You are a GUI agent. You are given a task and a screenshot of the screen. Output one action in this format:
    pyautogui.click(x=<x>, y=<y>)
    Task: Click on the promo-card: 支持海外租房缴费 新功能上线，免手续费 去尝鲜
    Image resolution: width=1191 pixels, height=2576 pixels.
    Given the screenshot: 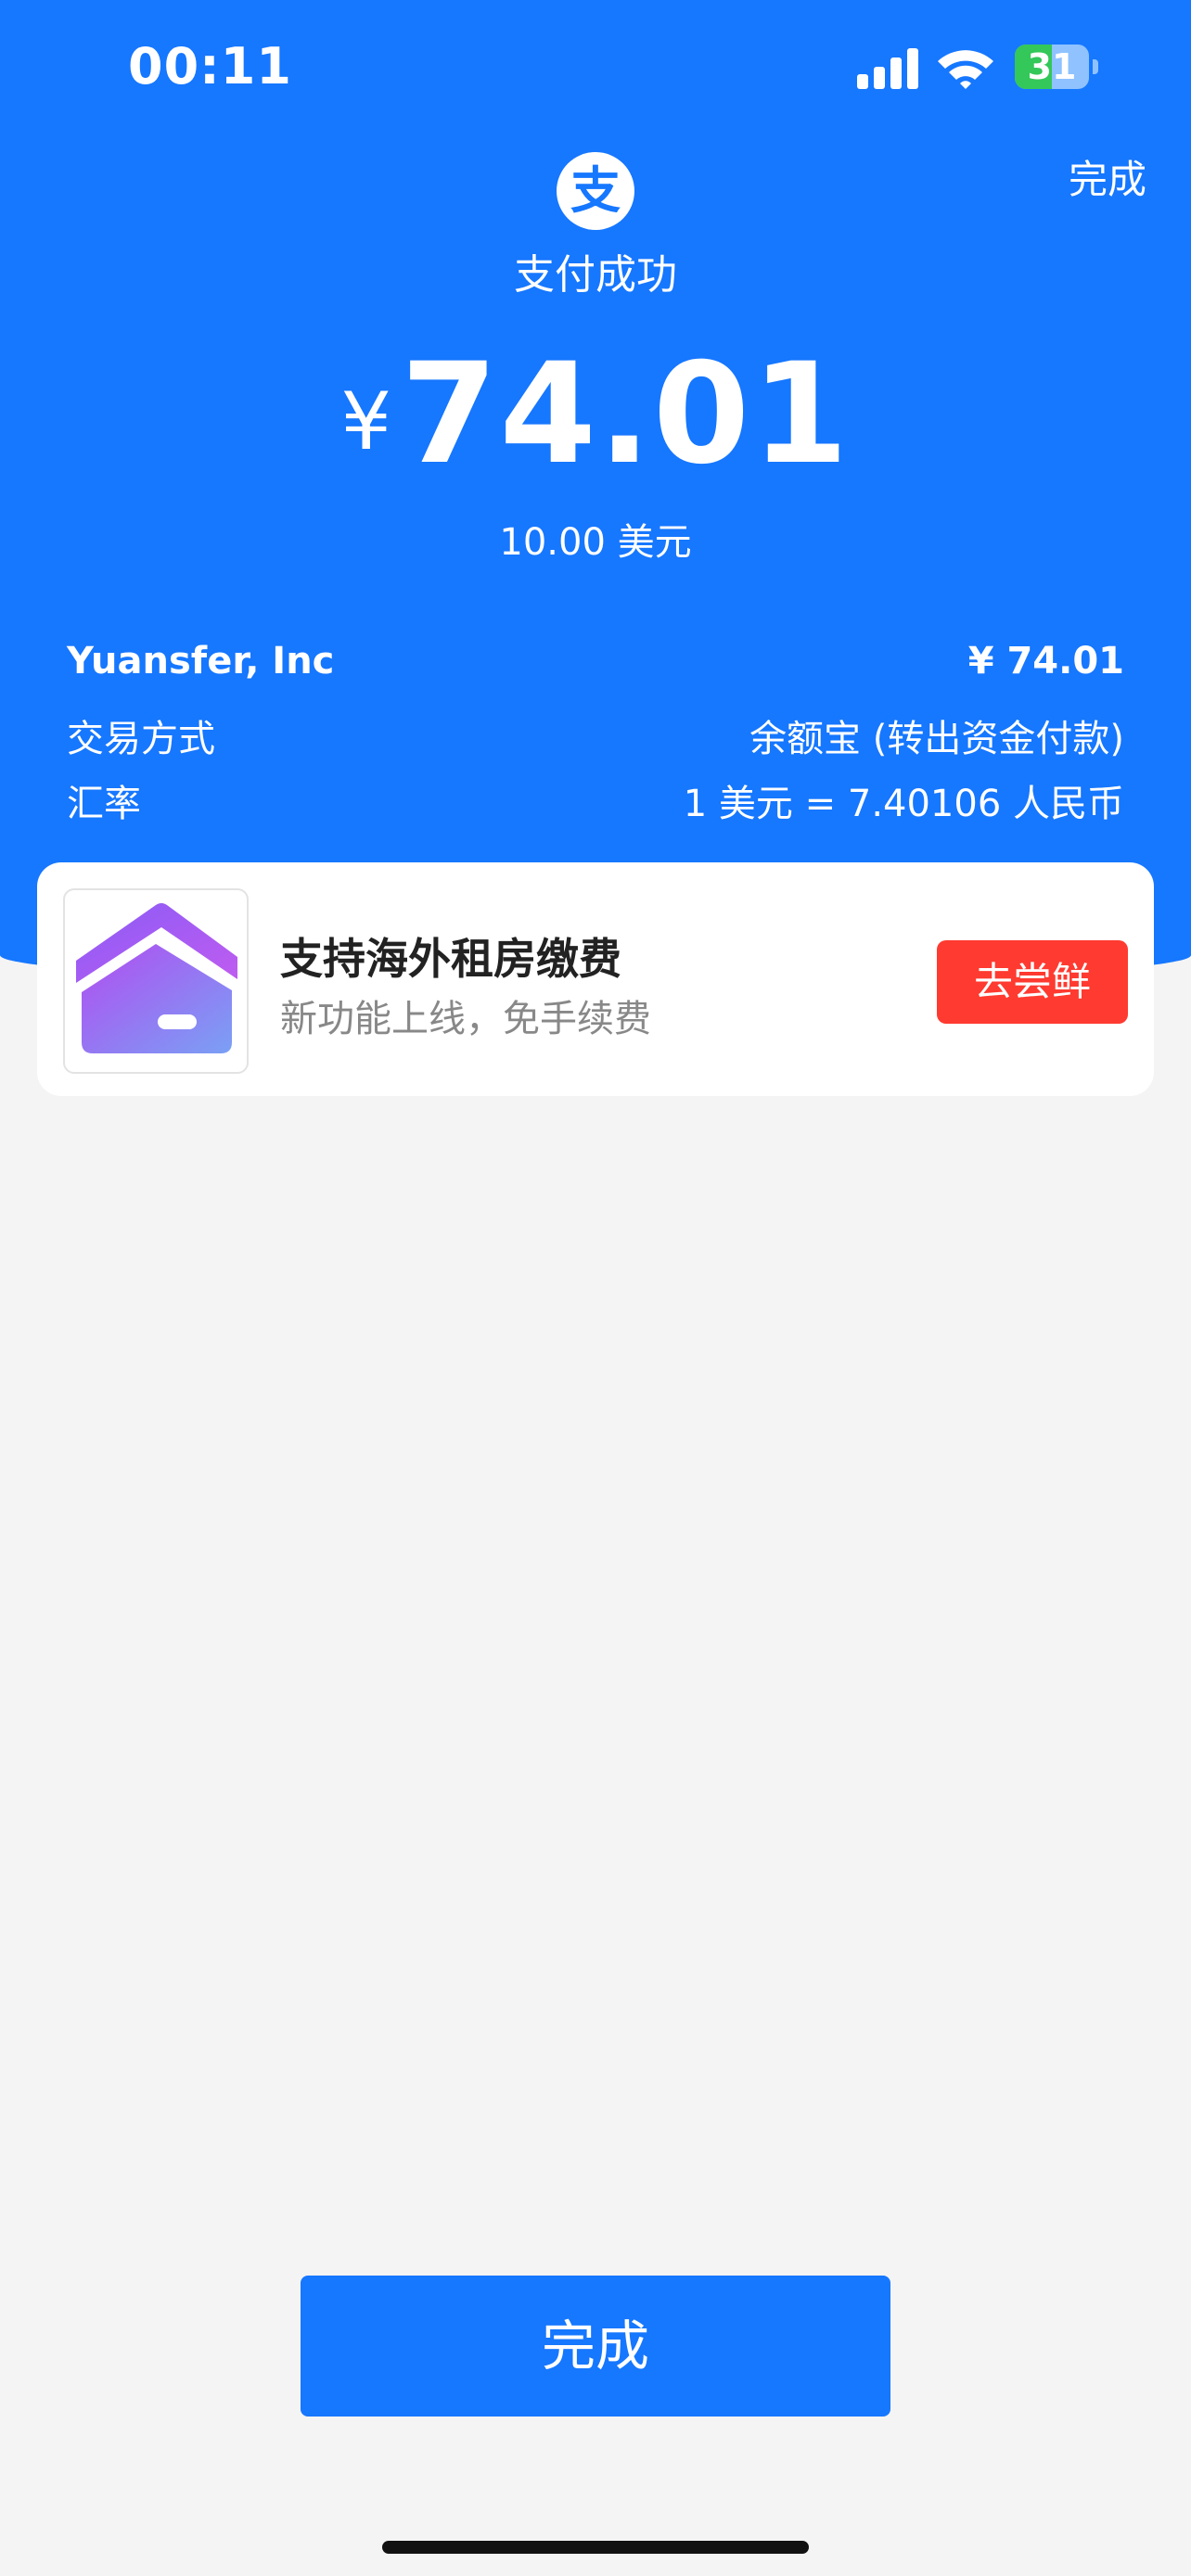 What is the action you would take?
    pyautogui.click(x=595, y=979)
    